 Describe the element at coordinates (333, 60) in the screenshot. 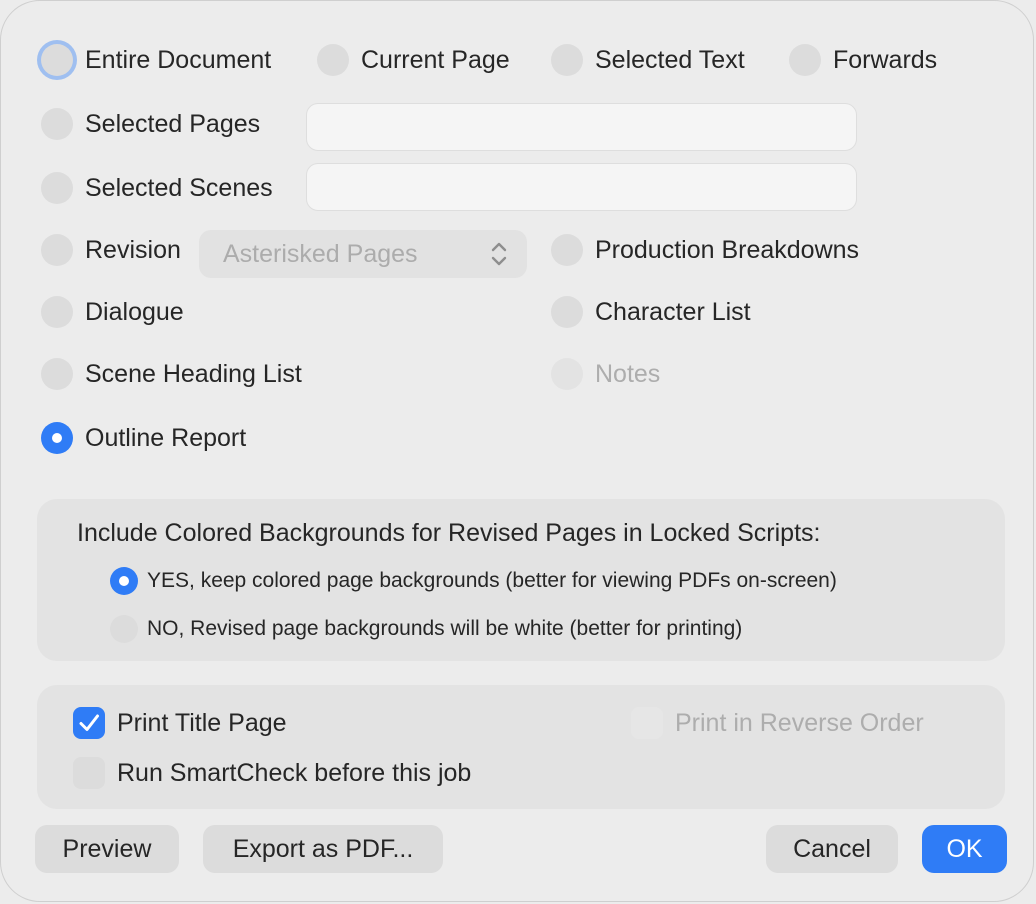

I see `radio-current-page` at that location.